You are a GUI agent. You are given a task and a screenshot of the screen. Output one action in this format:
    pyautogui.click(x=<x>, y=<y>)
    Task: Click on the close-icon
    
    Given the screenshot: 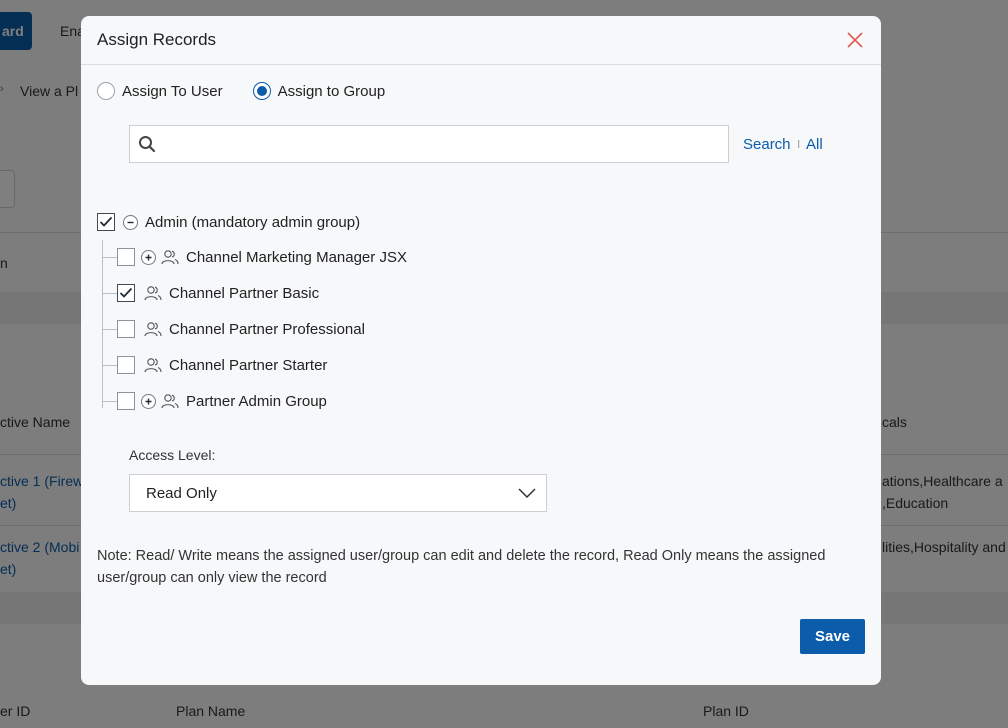 What is the action you would take?
    pyautogui.click(x=855, y=40)
    